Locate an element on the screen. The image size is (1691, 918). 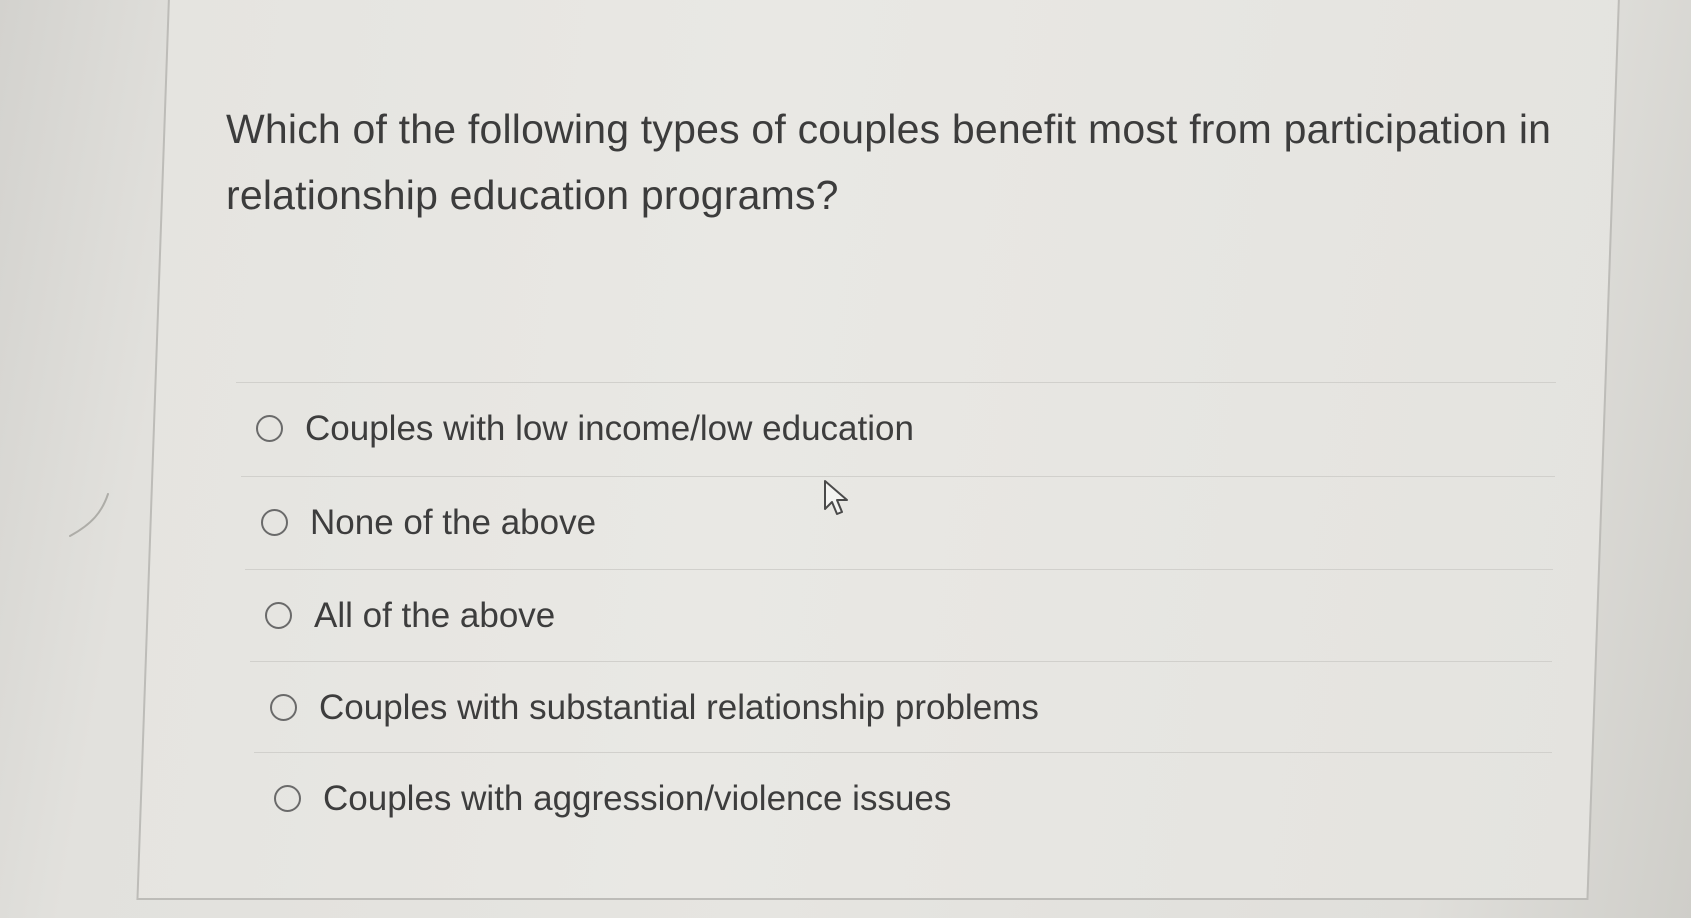
option-label: None of the above is located at coordinates (453, 522).